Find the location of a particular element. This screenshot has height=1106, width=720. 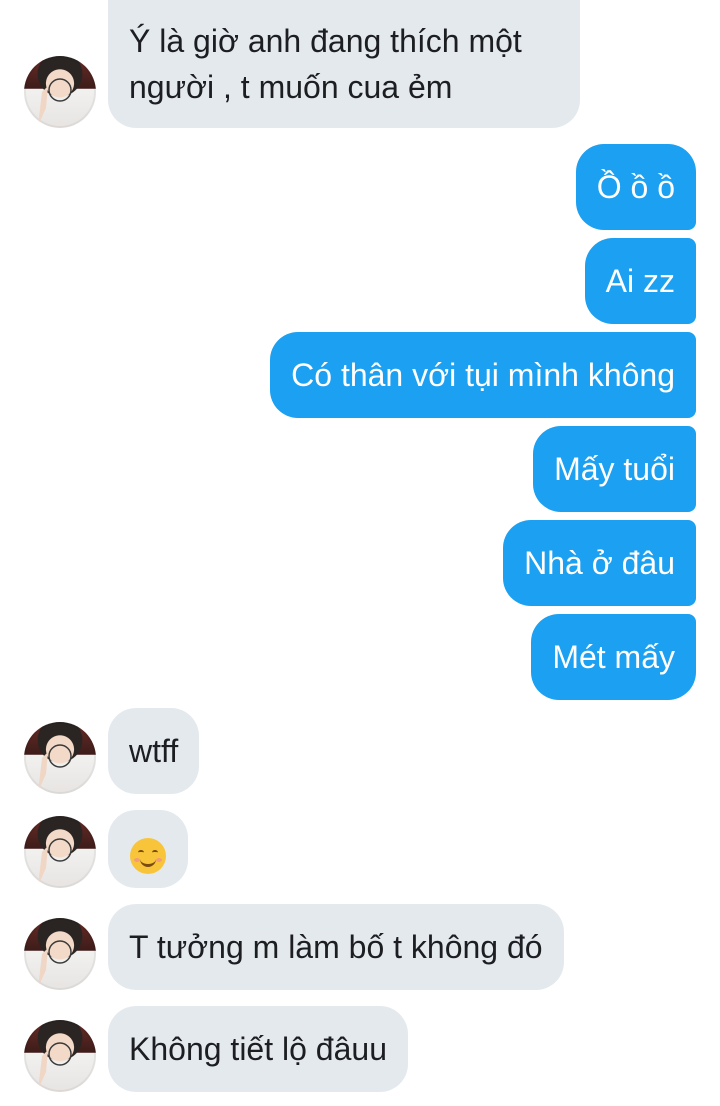

message-text: Ai zz is located at coordinates (640, 281).